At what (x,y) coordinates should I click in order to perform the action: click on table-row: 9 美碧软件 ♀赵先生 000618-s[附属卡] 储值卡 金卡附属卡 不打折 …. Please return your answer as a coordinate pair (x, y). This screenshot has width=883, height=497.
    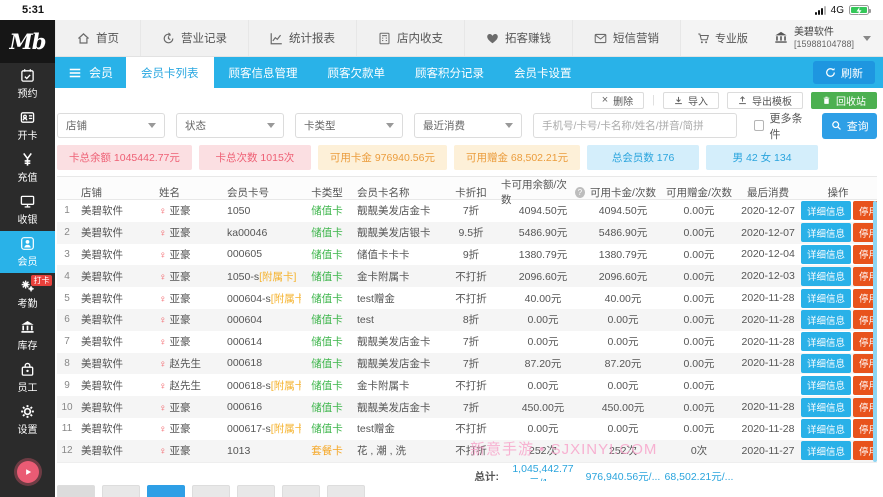
    Looking at the image, I should click on (467, 385).